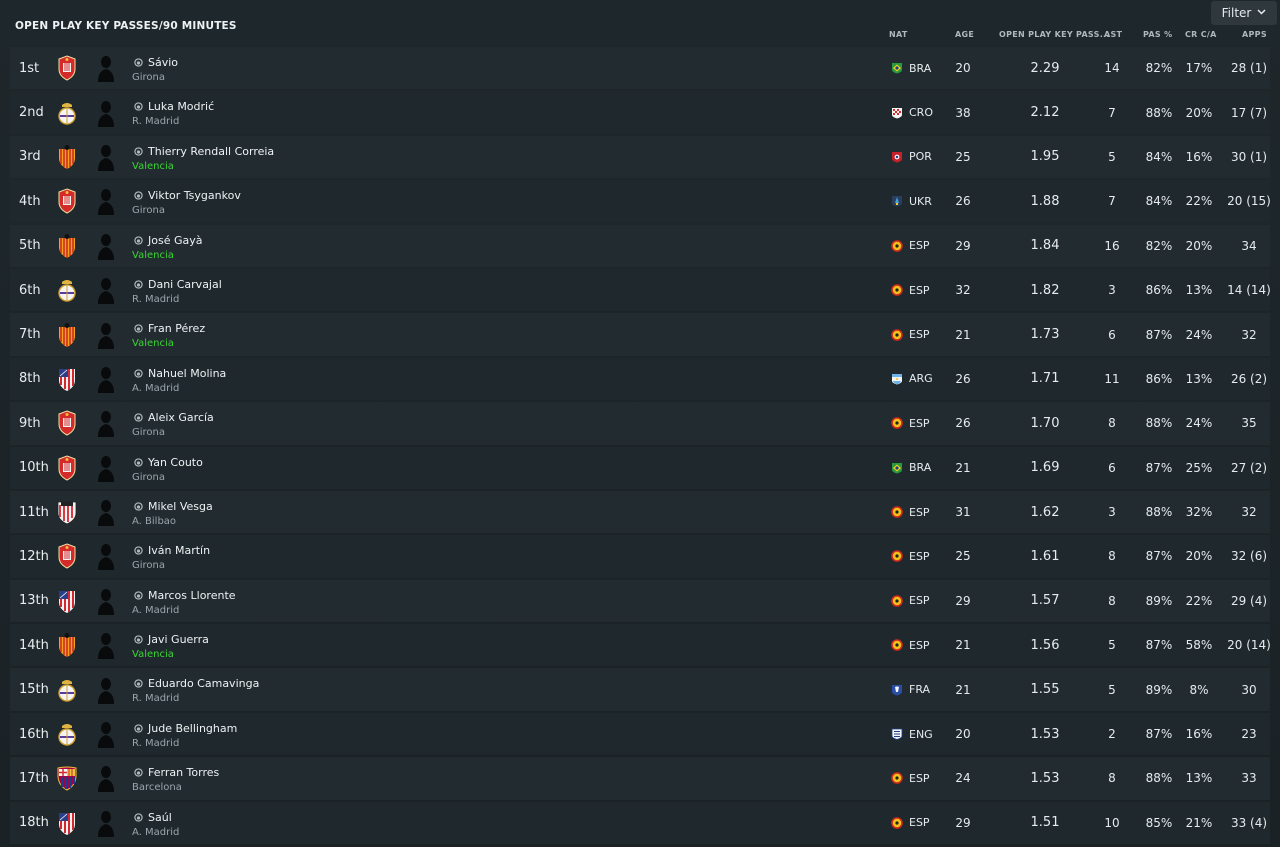 The width and height of the screenshot is (1280, 847). What do you see at coordinates (963, 600) in the screenshot?
I see `age-value: 29` at bounding box center [963, 600].